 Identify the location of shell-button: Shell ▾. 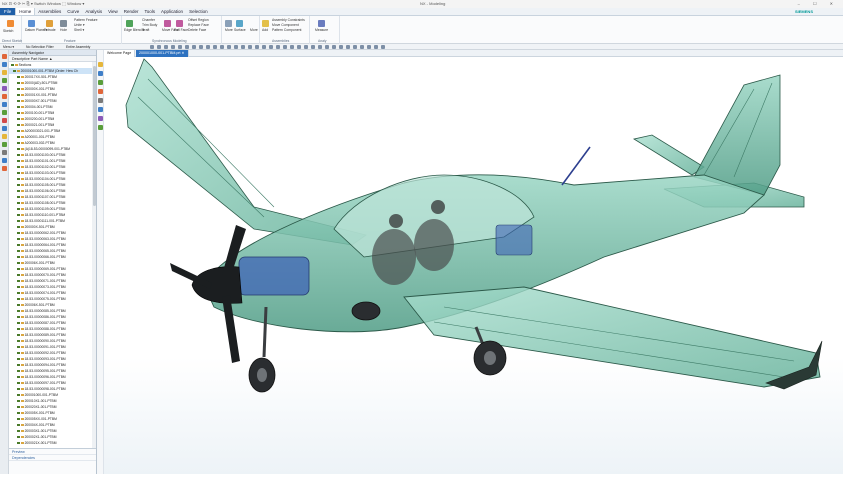
(79, 30).